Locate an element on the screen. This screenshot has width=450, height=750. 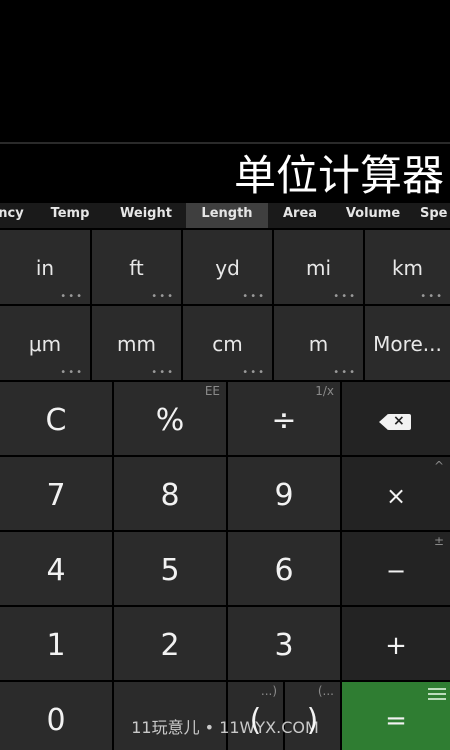
key-label: 3 is located at coordinates (284, 645).